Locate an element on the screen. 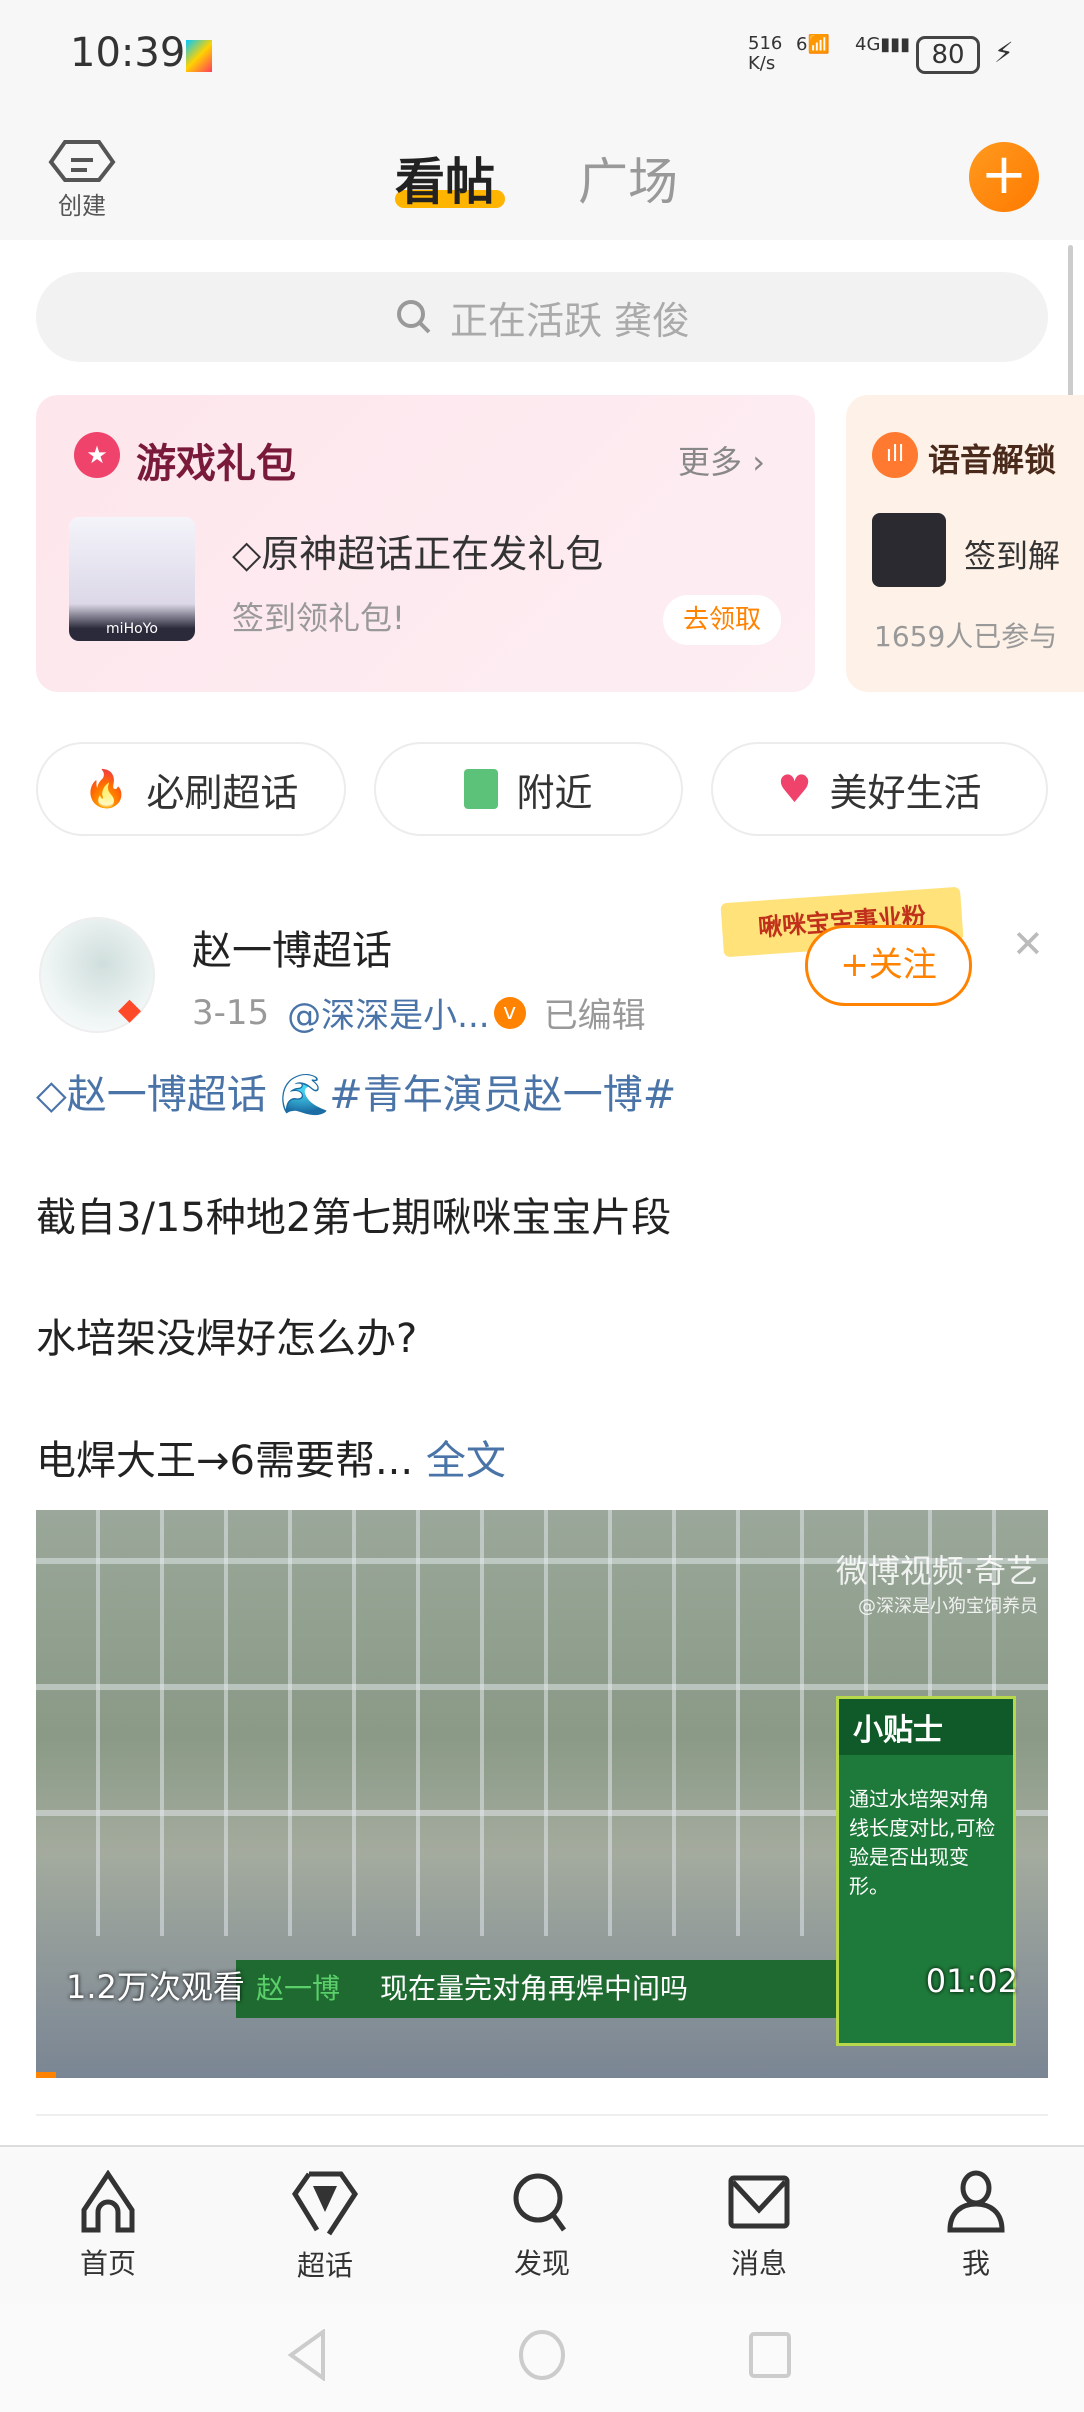  watermark: 微博视频·奇艺 @深深是小狗宝饲养员 is located at coordinates (936, 1584).